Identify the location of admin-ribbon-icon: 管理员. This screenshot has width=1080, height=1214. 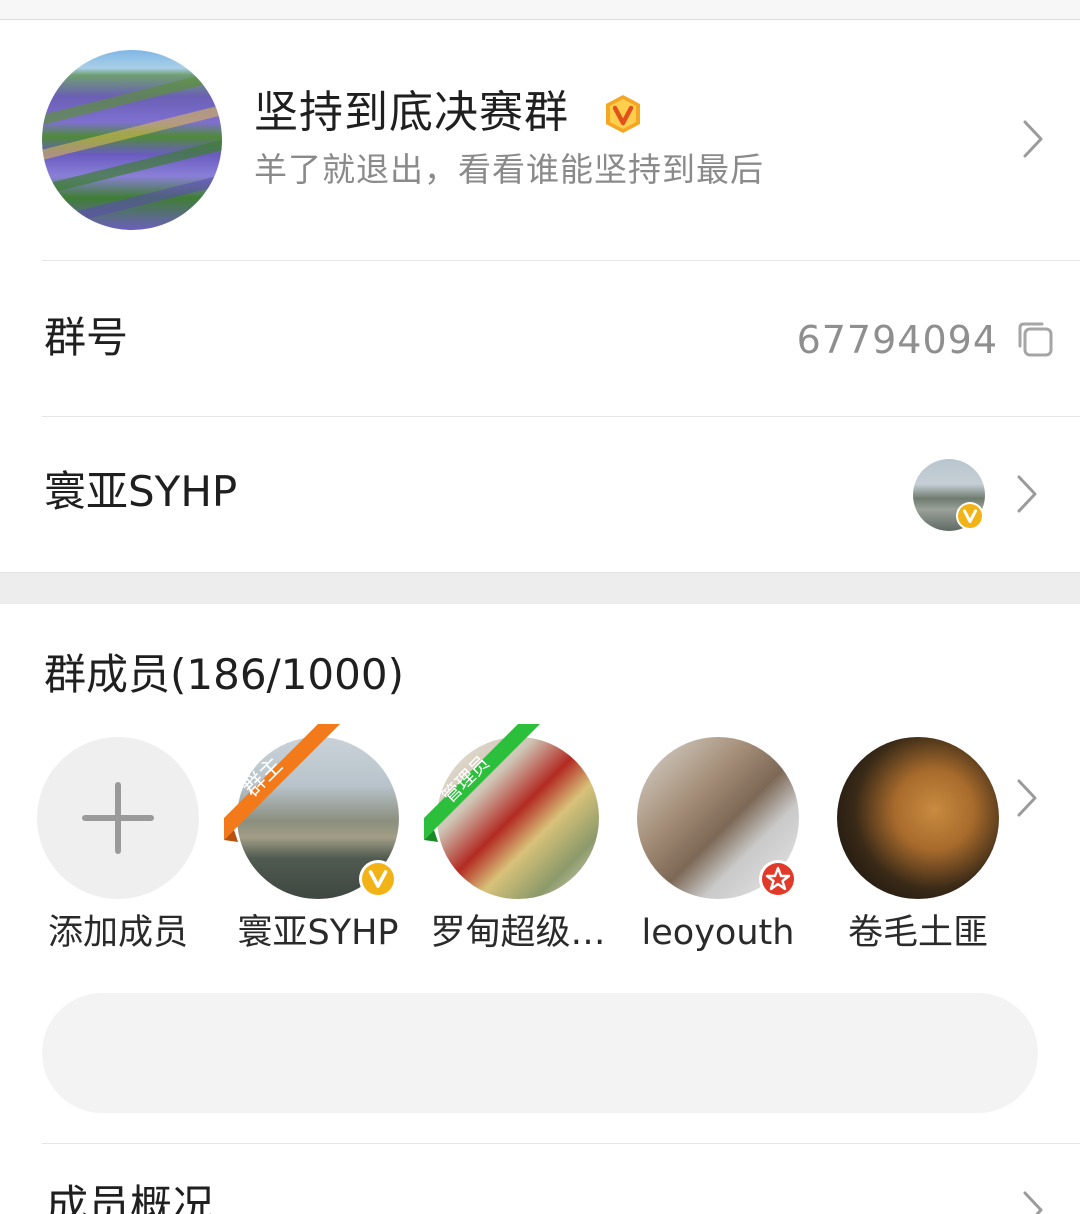
(482, 783).